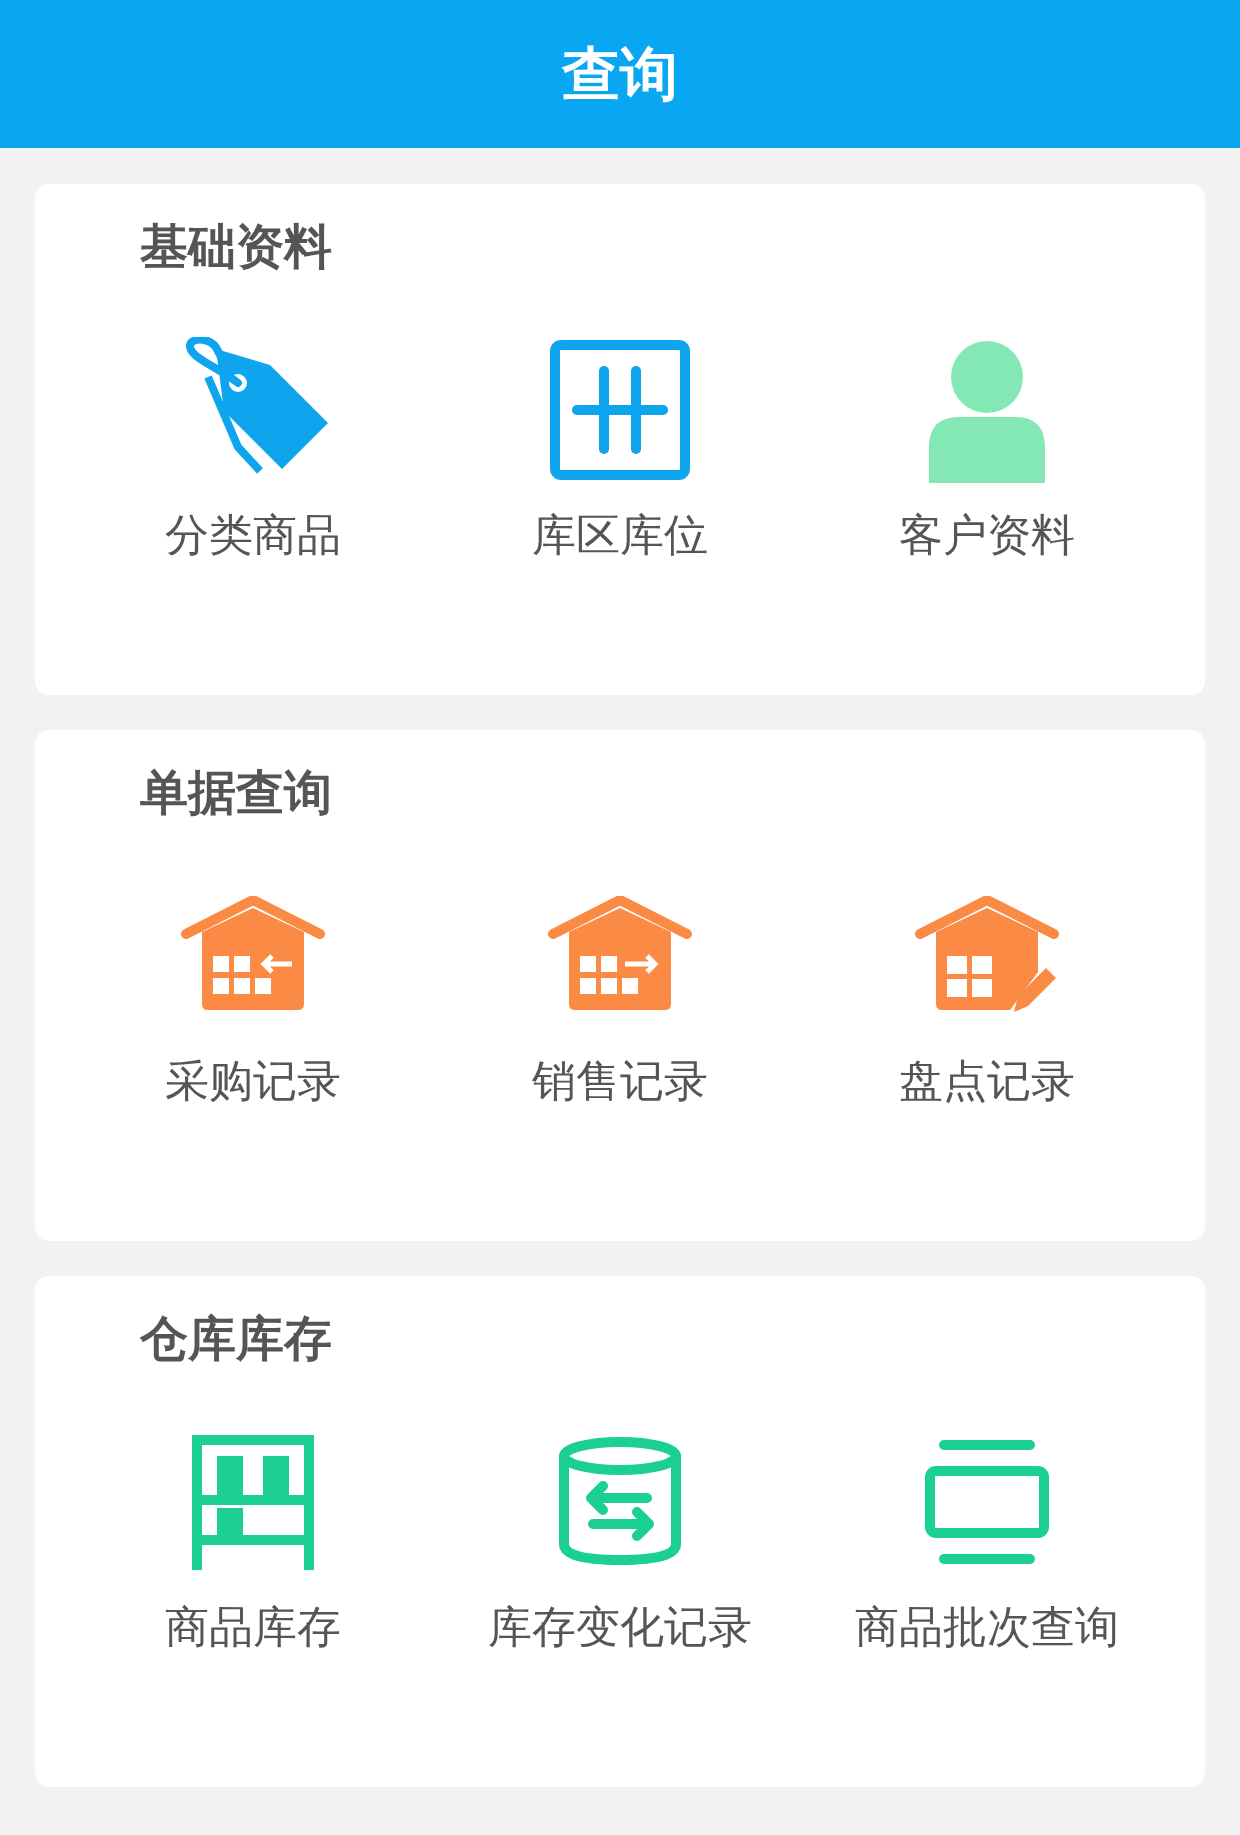  Describe the element at coordinates (252, 1627) in the screenshot. I see `menu-item-label: 商品库存` at that location.